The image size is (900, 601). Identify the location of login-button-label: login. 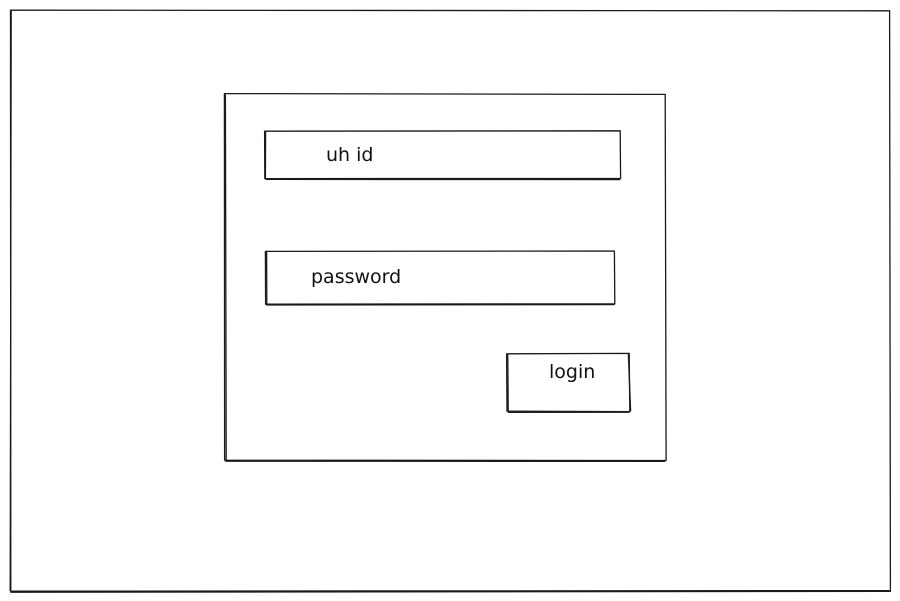
(572, 372).